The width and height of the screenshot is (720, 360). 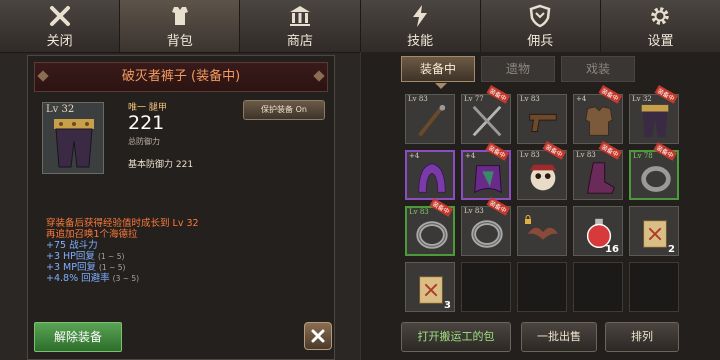 What do you see at coordinates (654, 231) in the screenshot?
I see `inventory-slot: 2` at bounding box center [654, 231].